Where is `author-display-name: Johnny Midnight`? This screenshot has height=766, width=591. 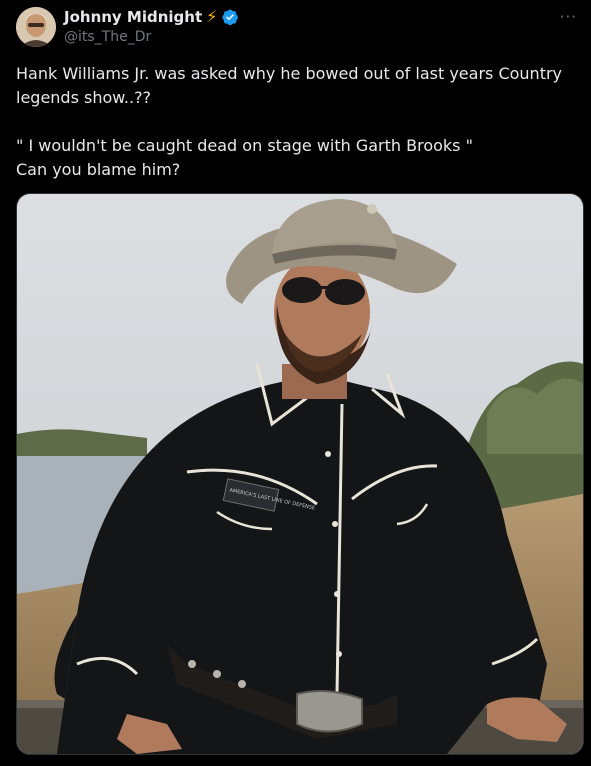
author-display-name: Johnny Midnight is located at coordinates (133, 17).